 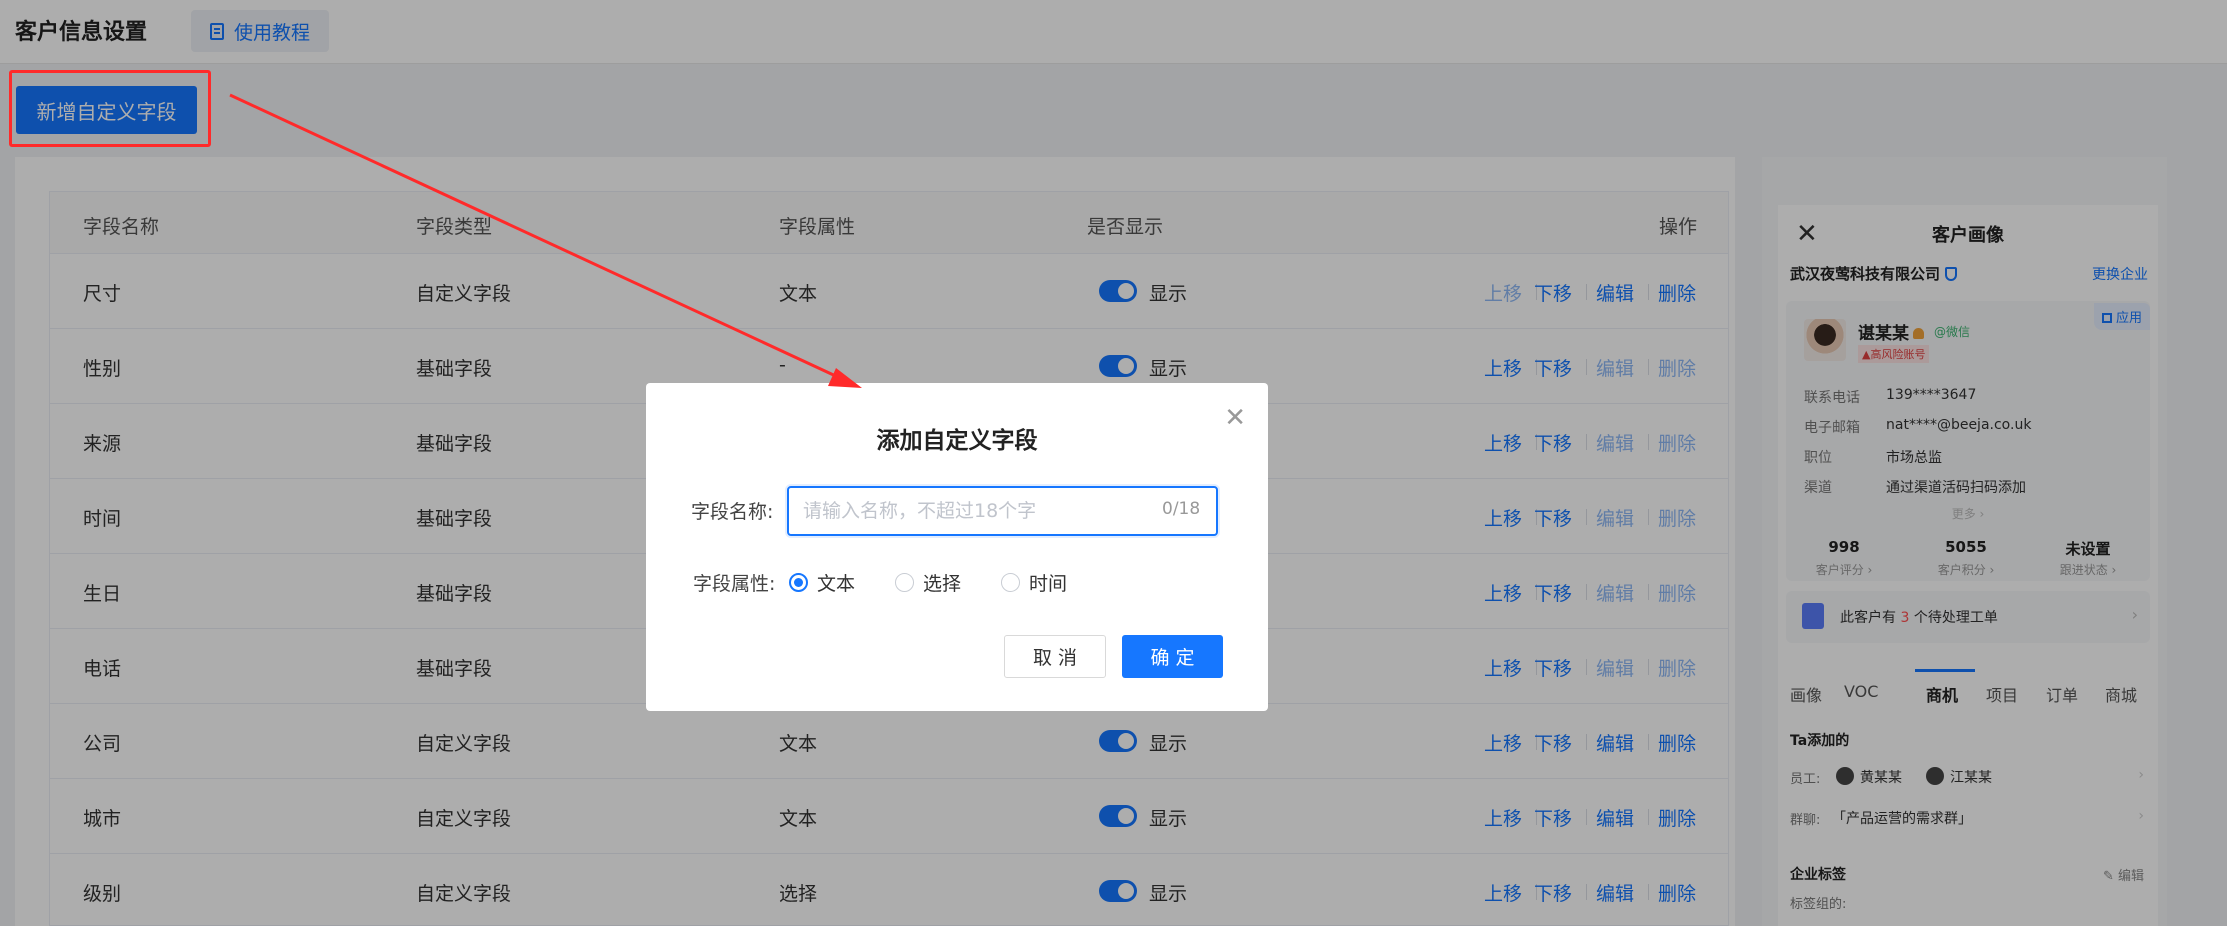 I want to click on radio-select: 选择, so click(x=928, y=582).